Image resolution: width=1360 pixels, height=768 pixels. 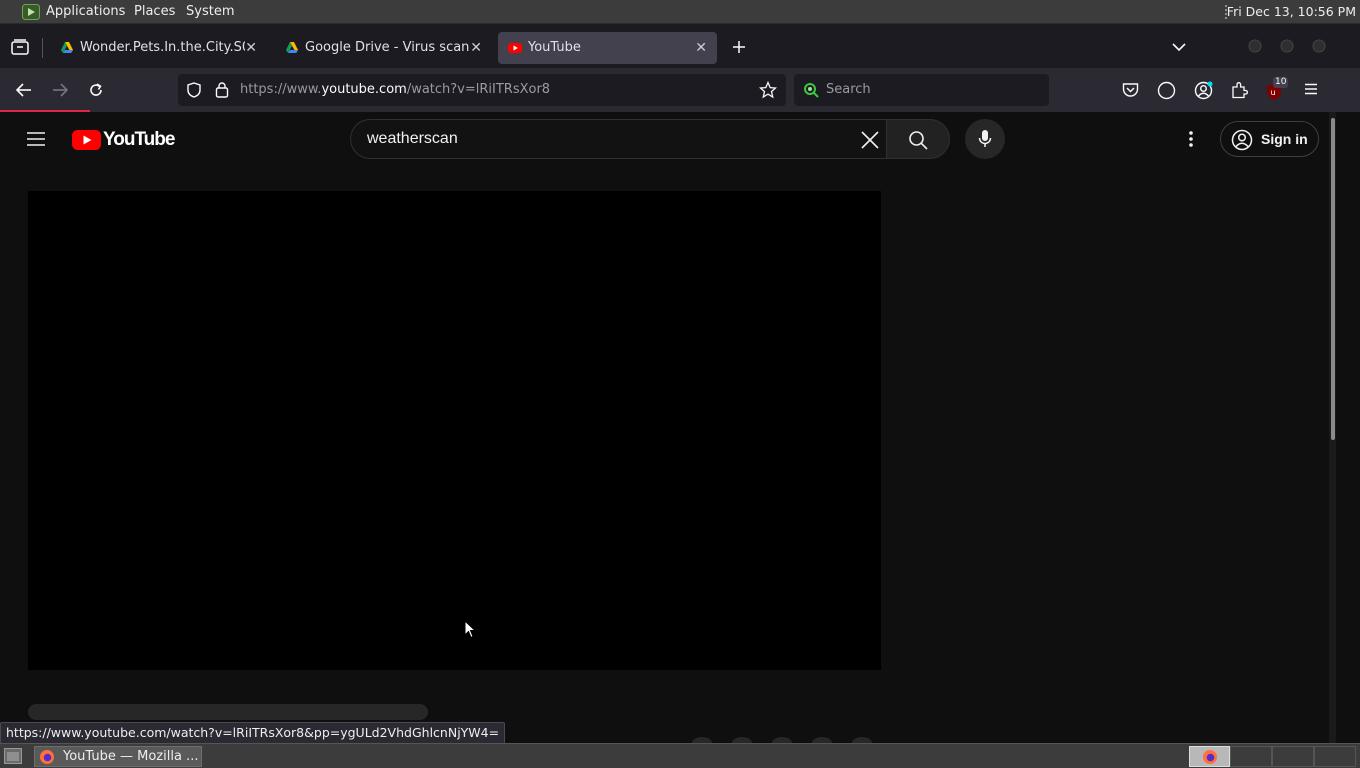 What do you see at coordinates (31, 12) in the screenshot?
I see `applications-menu-icon` at bounding box center [31, 12].